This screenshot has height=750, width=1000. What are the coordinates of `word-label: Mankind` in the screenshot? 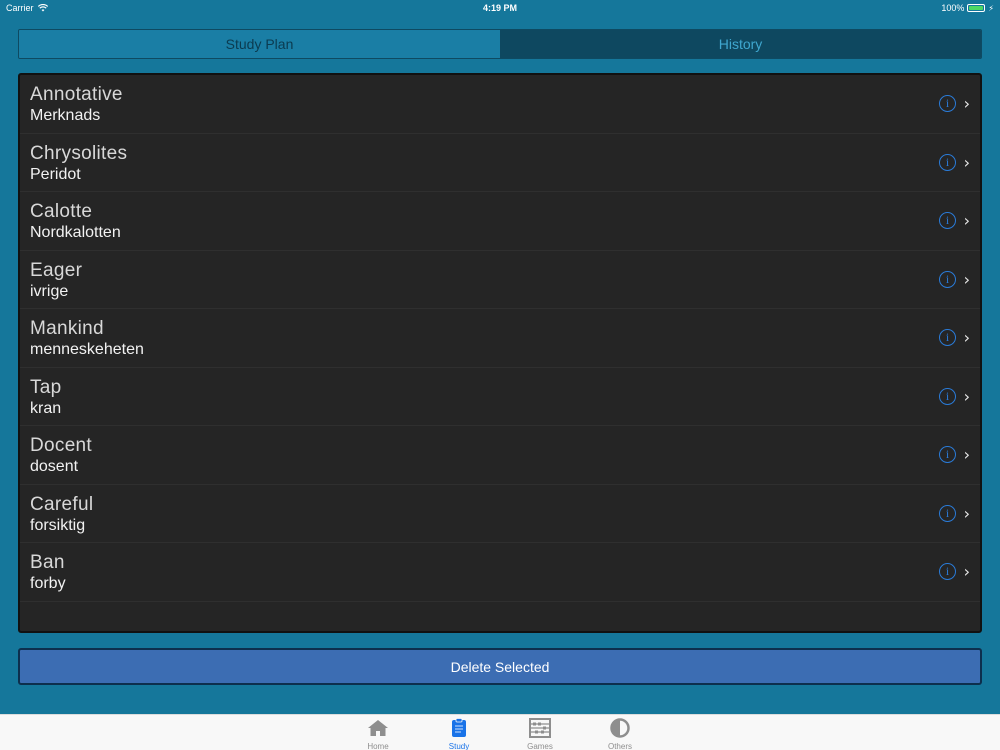 It's located at (67, 328).